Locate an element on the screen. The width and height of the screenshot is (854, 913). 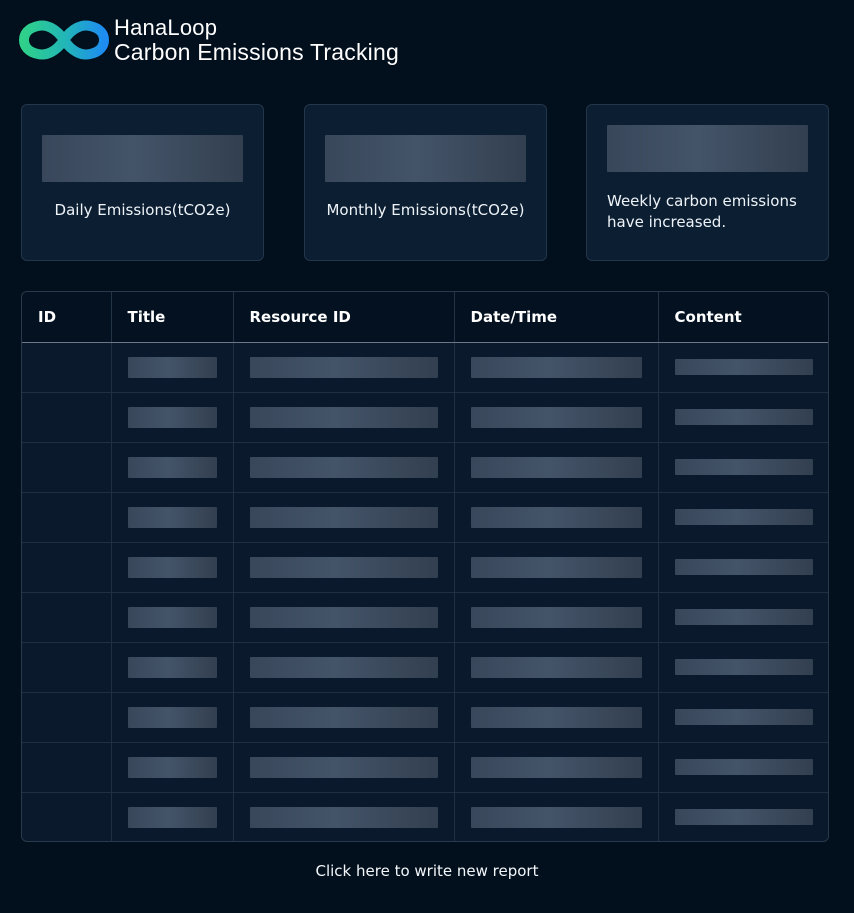
column-header-resource-id: Resource ID is located at coordinates (344, 317).